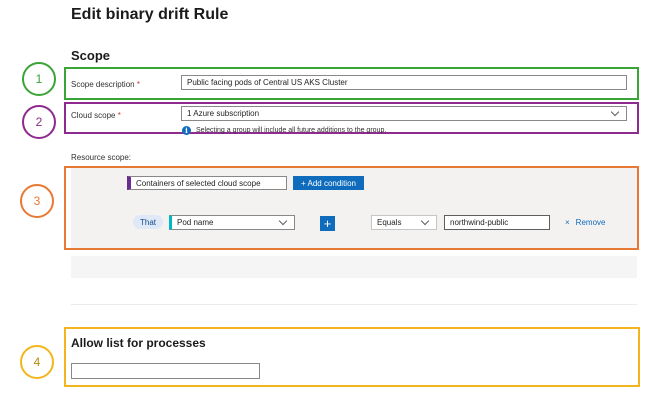 This screenshot has height=400, width=657. I want to click on cloud-scope-label: Cloud scope *, so click(96, 115).